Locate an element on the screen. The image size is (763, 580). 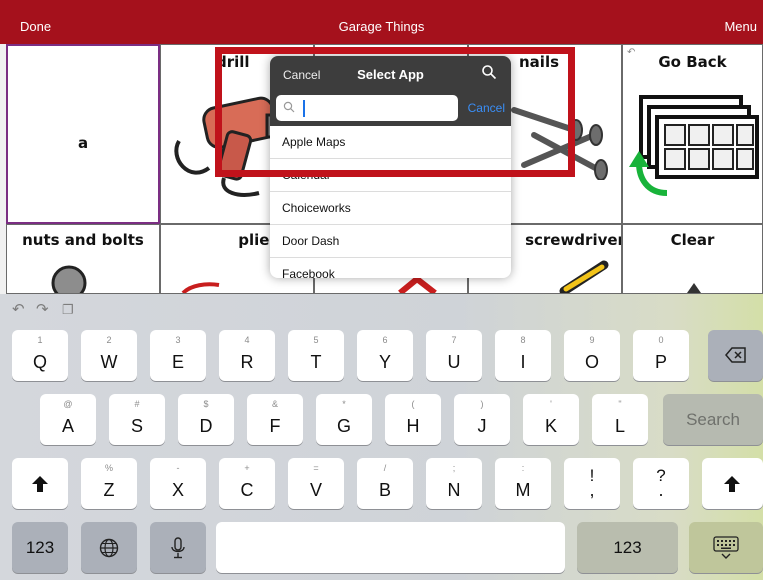
cell-label: Go Back is located at coordinates (692, 62).